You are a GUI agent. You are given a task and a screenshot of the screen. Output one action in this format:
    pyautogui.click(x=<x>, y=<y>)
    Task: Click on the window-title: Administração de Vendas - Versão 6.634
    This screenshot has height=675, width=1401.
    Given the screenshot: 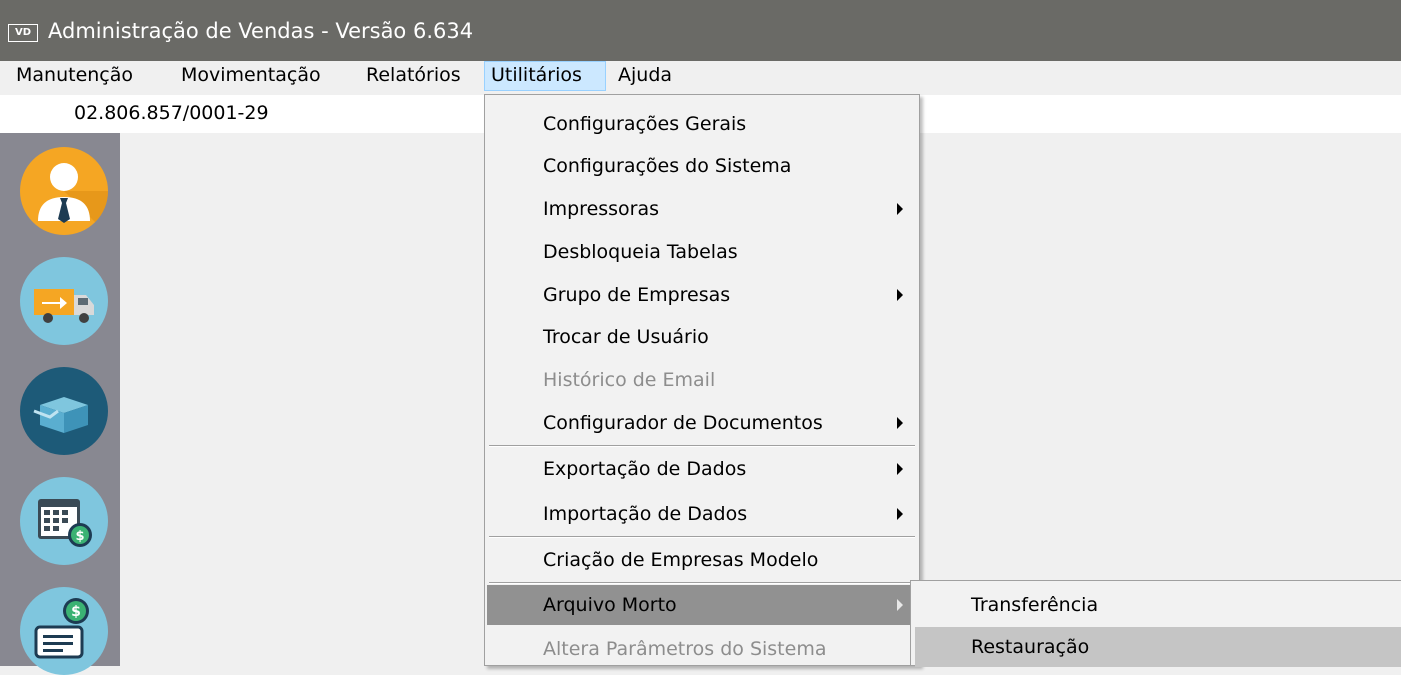 What is the action you would take?
    pyautogui.click(x=261, y=31)
    